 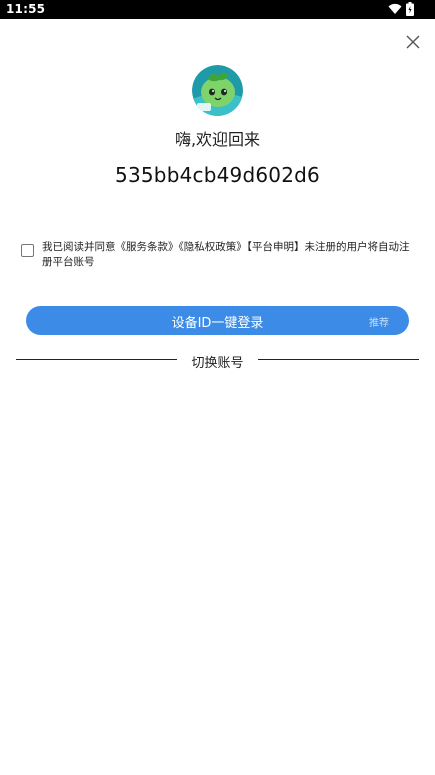 I want to click on switch-account-button: 切换账号, so click(x=217, y=361).